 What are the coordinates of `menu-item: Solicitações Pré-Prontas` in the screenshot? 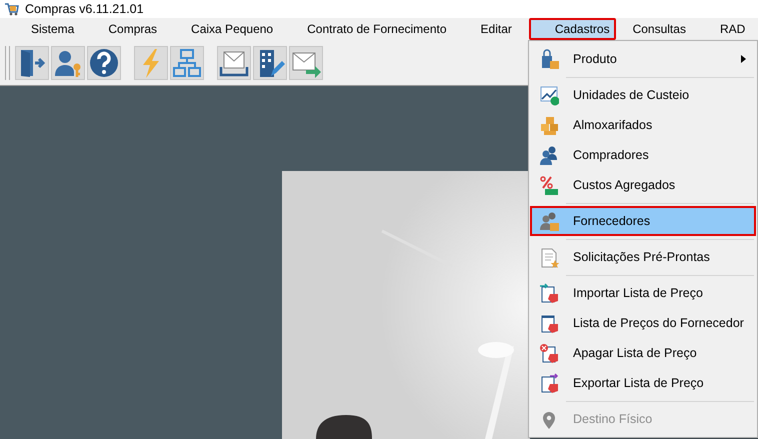 It's located at (643, 257).